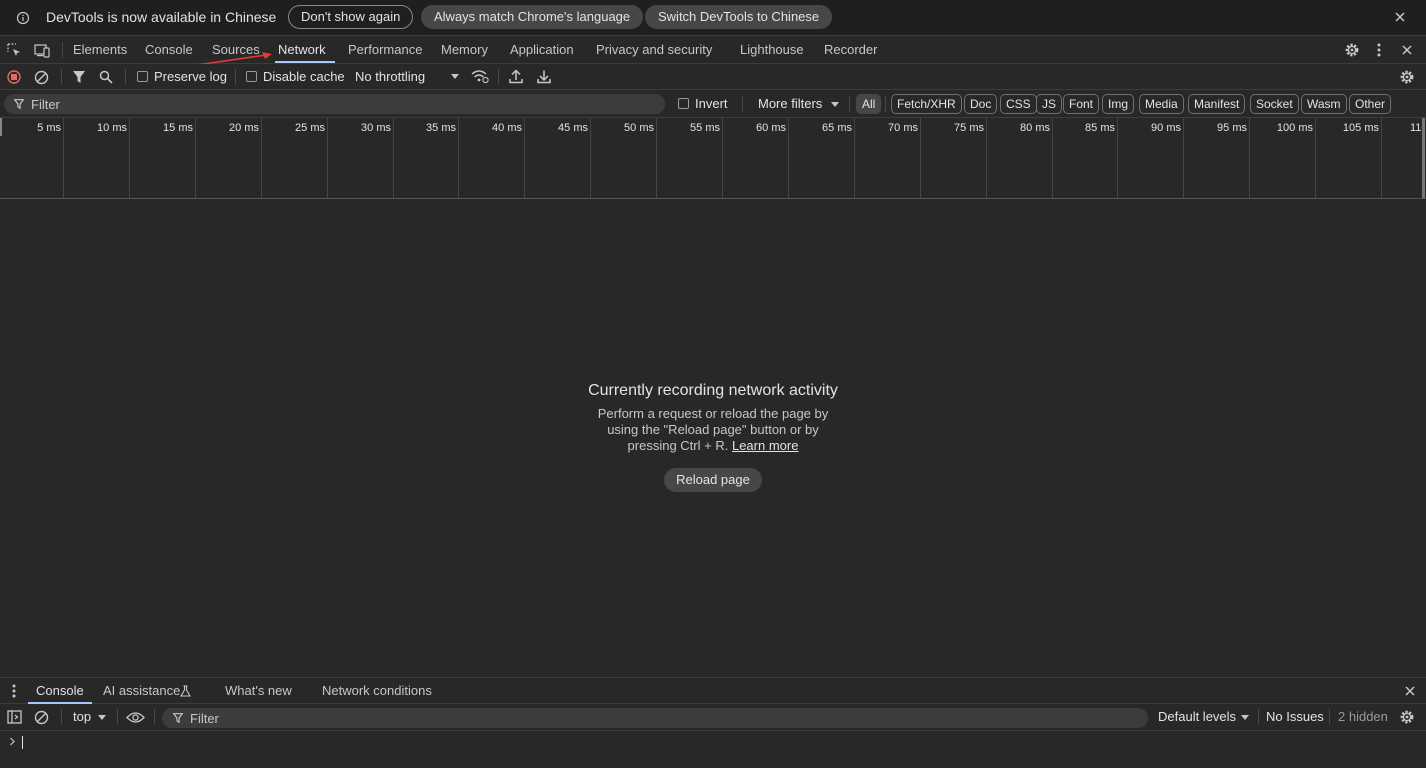 The height and width of the screenshot is (768, 1426). Describe the element at coordinates (1324, 104) in the screenshot. I see `type-filter-wasm: Wasm` at that location.